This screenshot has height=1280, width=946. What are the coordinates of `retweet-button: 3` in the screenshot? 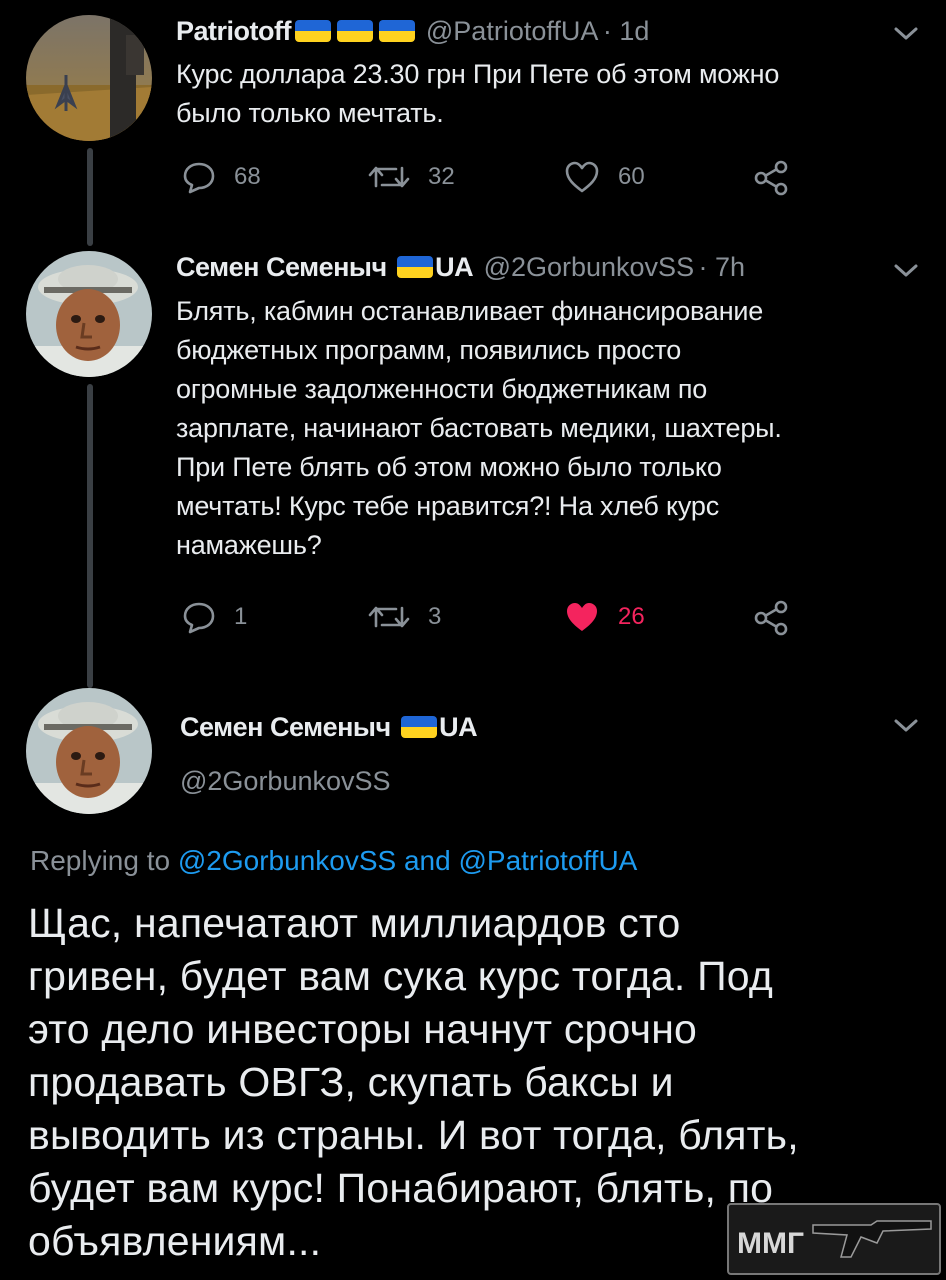 It's located at (404, 617).